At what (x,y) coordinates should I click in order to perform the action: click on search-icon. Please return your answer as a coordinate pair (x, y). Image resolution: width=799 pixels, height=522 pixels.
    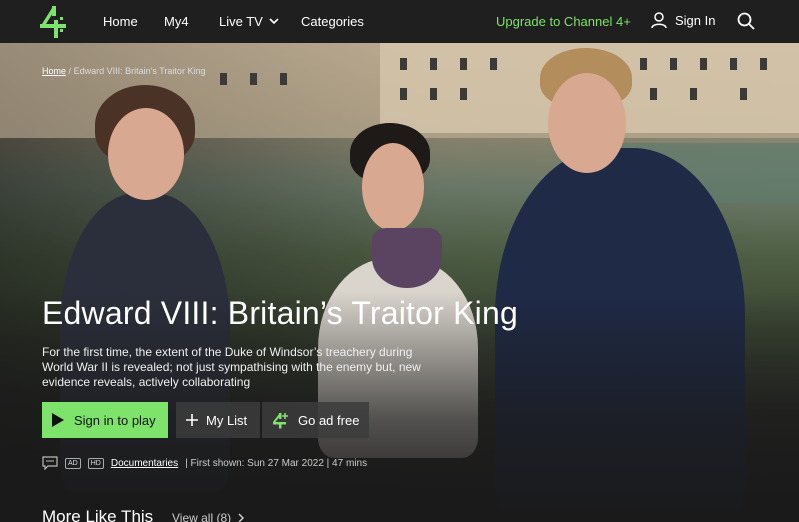
    Looking at the image, I should click on (746, 21).